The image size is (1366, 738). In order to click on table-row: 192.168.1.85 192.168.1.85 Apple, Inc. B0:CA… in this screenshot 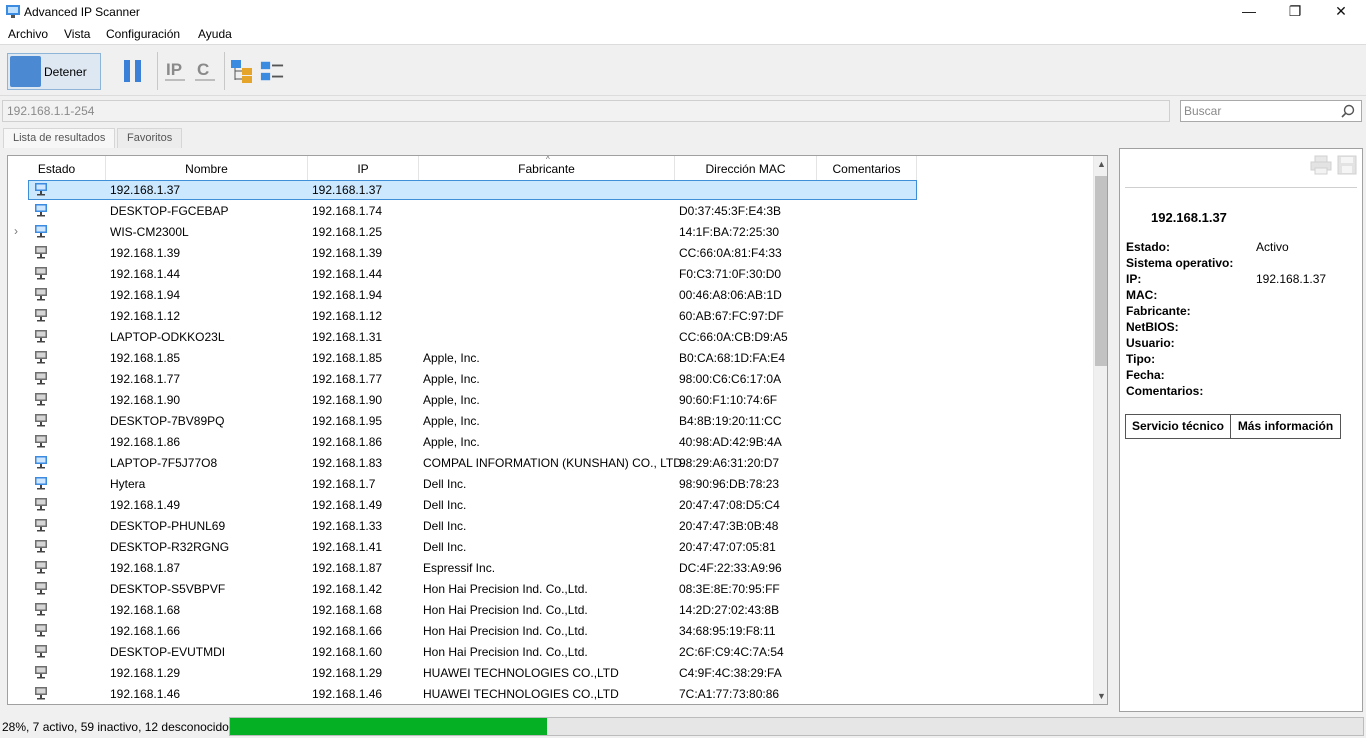, I will do `click(551, 358)`.